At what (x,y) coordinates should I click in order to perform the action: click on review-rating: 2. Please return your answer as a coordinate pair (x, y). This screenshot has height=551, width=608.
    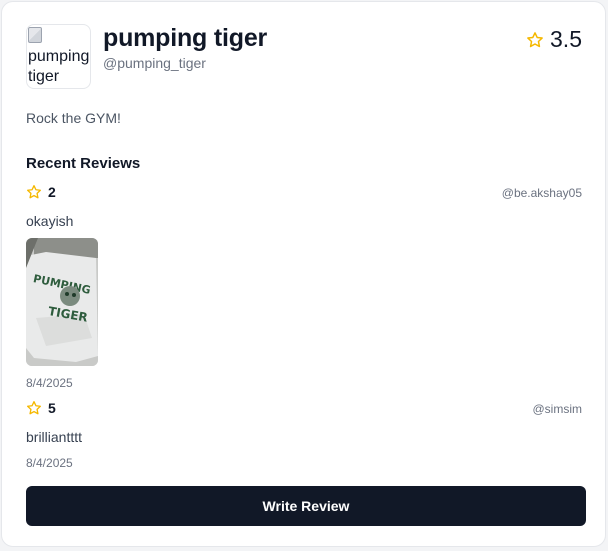
    Looking at the image, I should click on (41, 192).